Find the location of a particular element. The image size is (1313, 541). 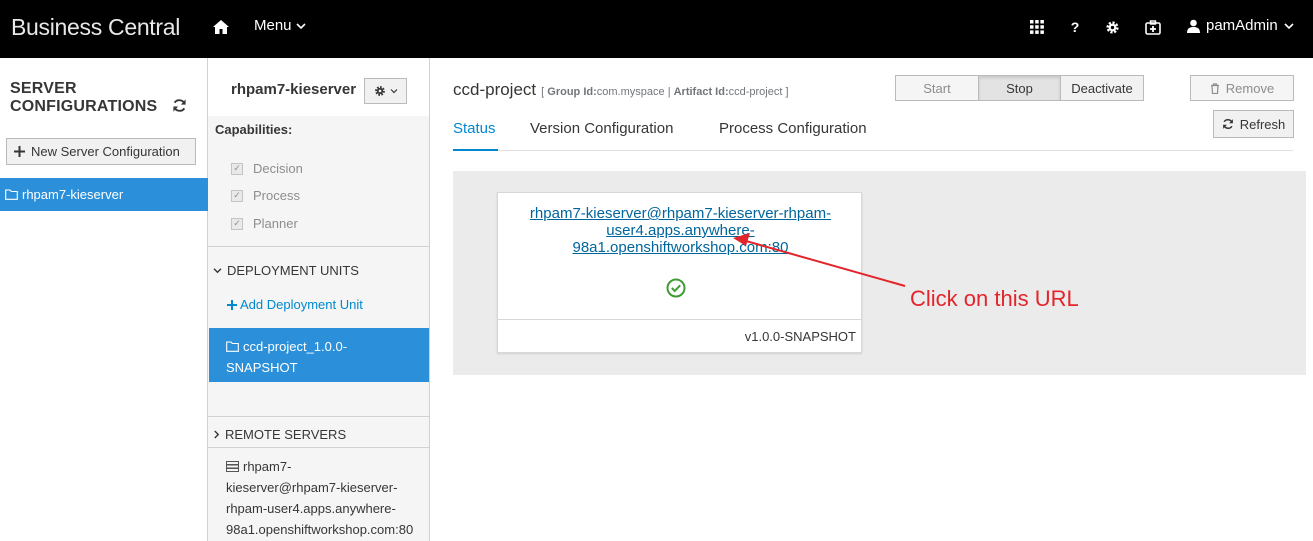

capabilities-label: Capabilities: is located at coordinates (254, 129).